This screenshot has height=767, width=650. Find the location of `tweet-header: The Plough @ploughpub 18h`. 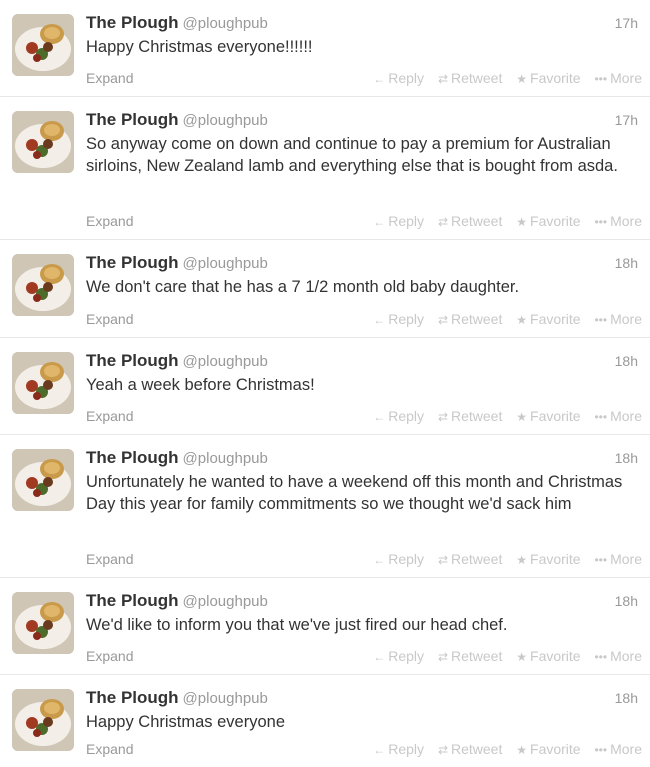

tweet-header: The Plough @ploughpub 18h is located at coordinates (362, 361).